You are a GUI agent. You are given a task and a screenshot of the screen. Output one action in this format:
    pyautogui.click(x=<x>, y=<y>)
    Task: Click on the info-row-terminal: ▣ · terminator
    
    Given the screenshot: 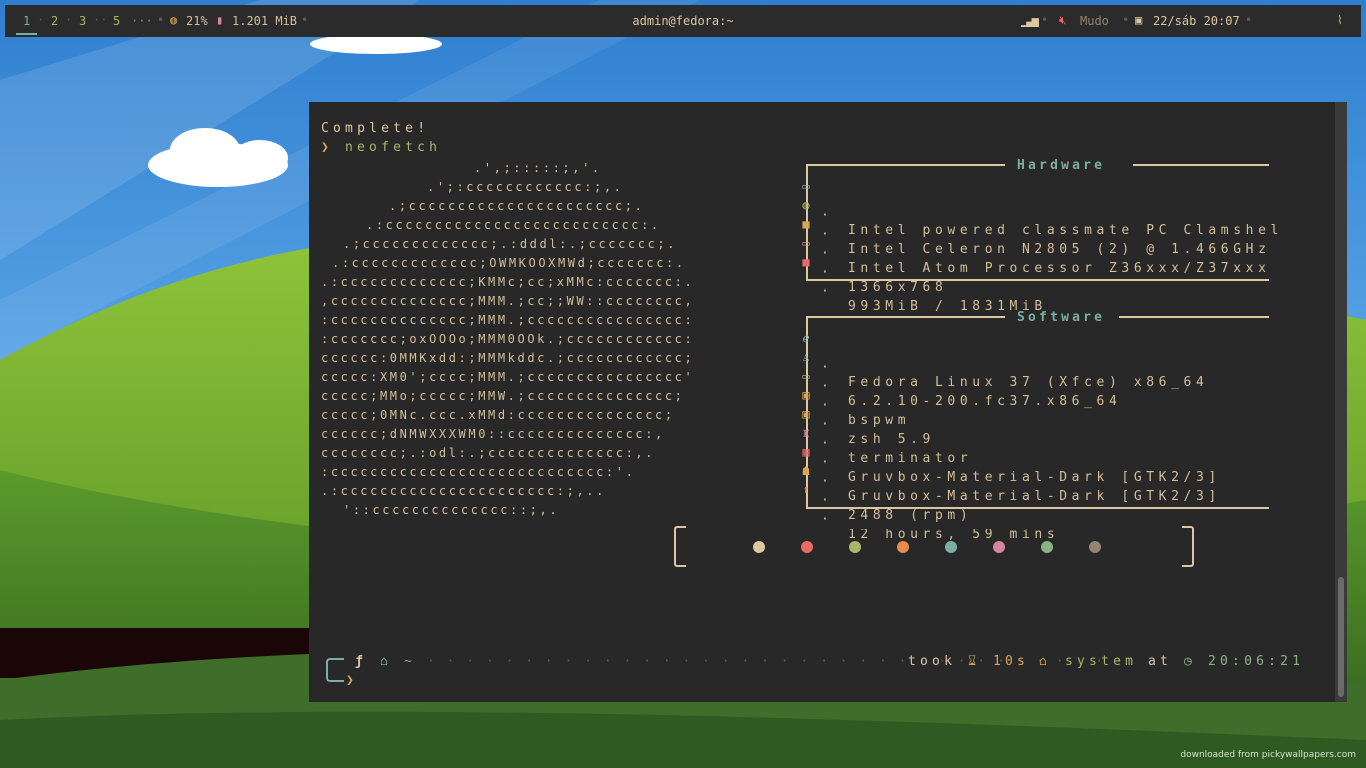 What is the action you would take?
    pyautogui.click(x=883, y=436)
    